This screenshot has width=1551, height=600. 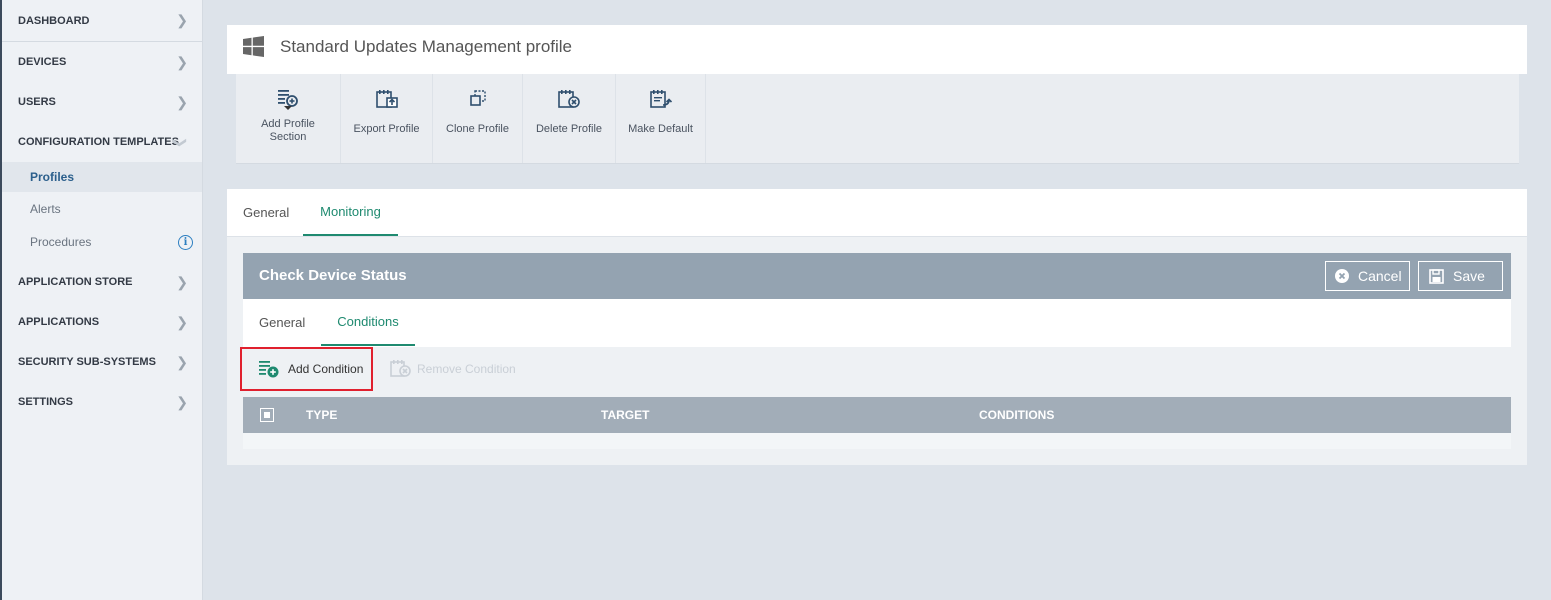 I want to click on windows-icon, so click(x=253, y=46).